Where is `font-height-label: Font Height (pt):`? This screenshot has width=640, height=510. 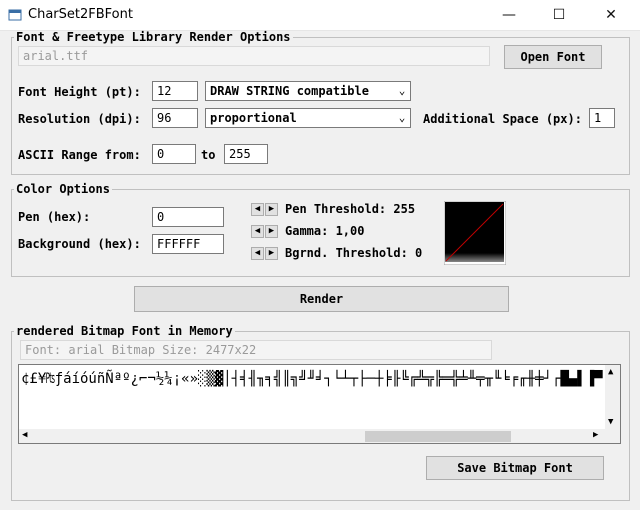
font-height-label: Font Height (pt): is located at coordinates (79, 92).